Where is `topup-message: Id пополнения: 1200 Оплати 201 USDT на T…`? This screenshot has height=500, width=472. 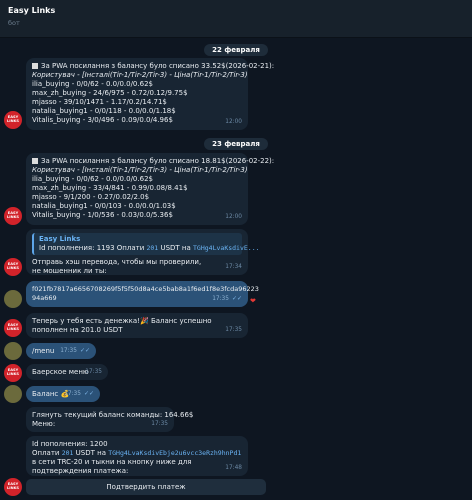 topup-message: Id пополнения: 1200 Оплати 201 USDT на T… is located at coordinates (137, 456).